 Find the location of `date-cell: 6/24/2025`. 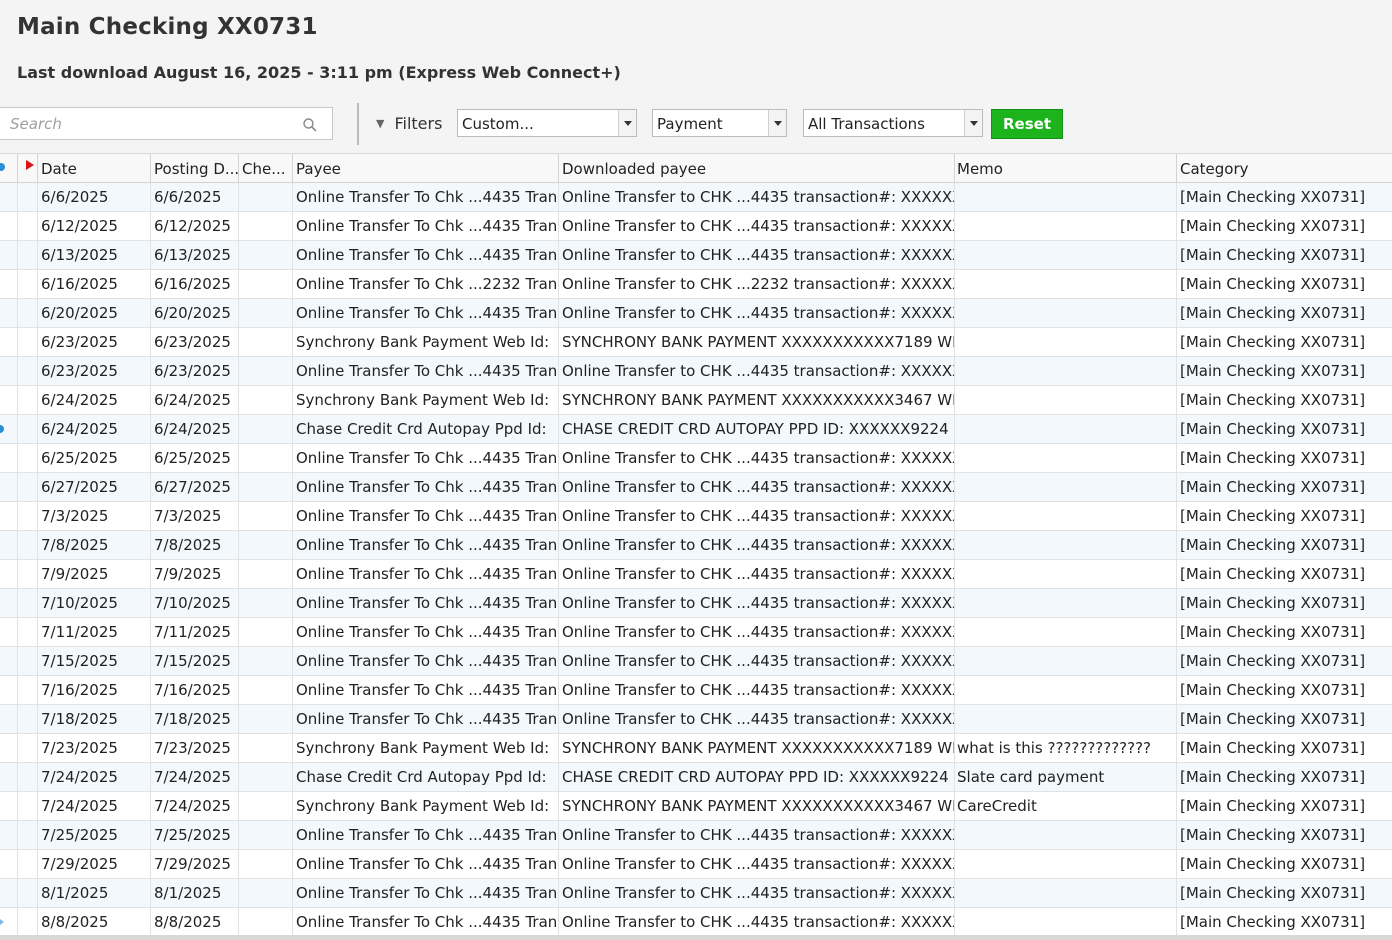

date-cell: 6/24/2025 is located at coordinates (94, 429).